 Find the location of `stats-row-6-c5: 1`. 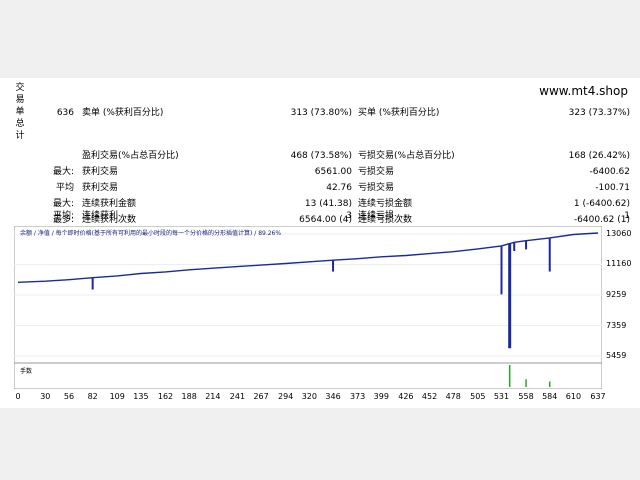

stats-row-6-c5: 1 is located at coordinates (627, 216).